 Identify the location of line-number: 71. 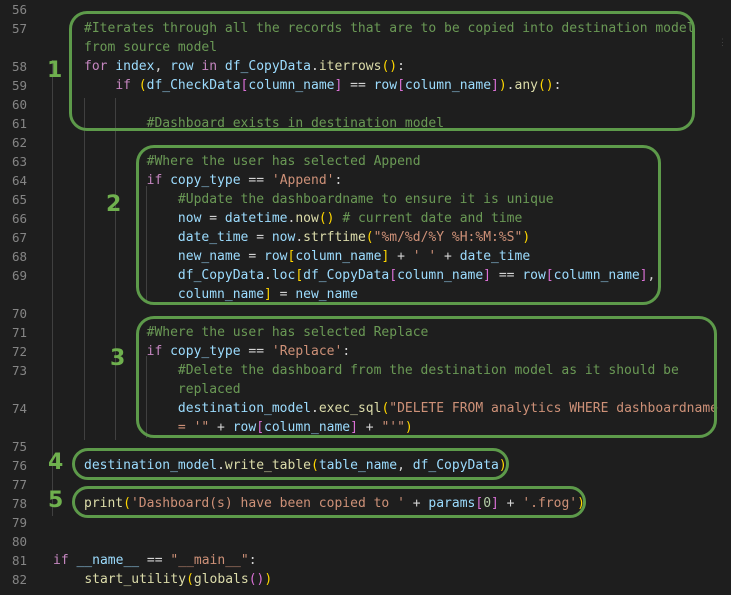
(19, 332).